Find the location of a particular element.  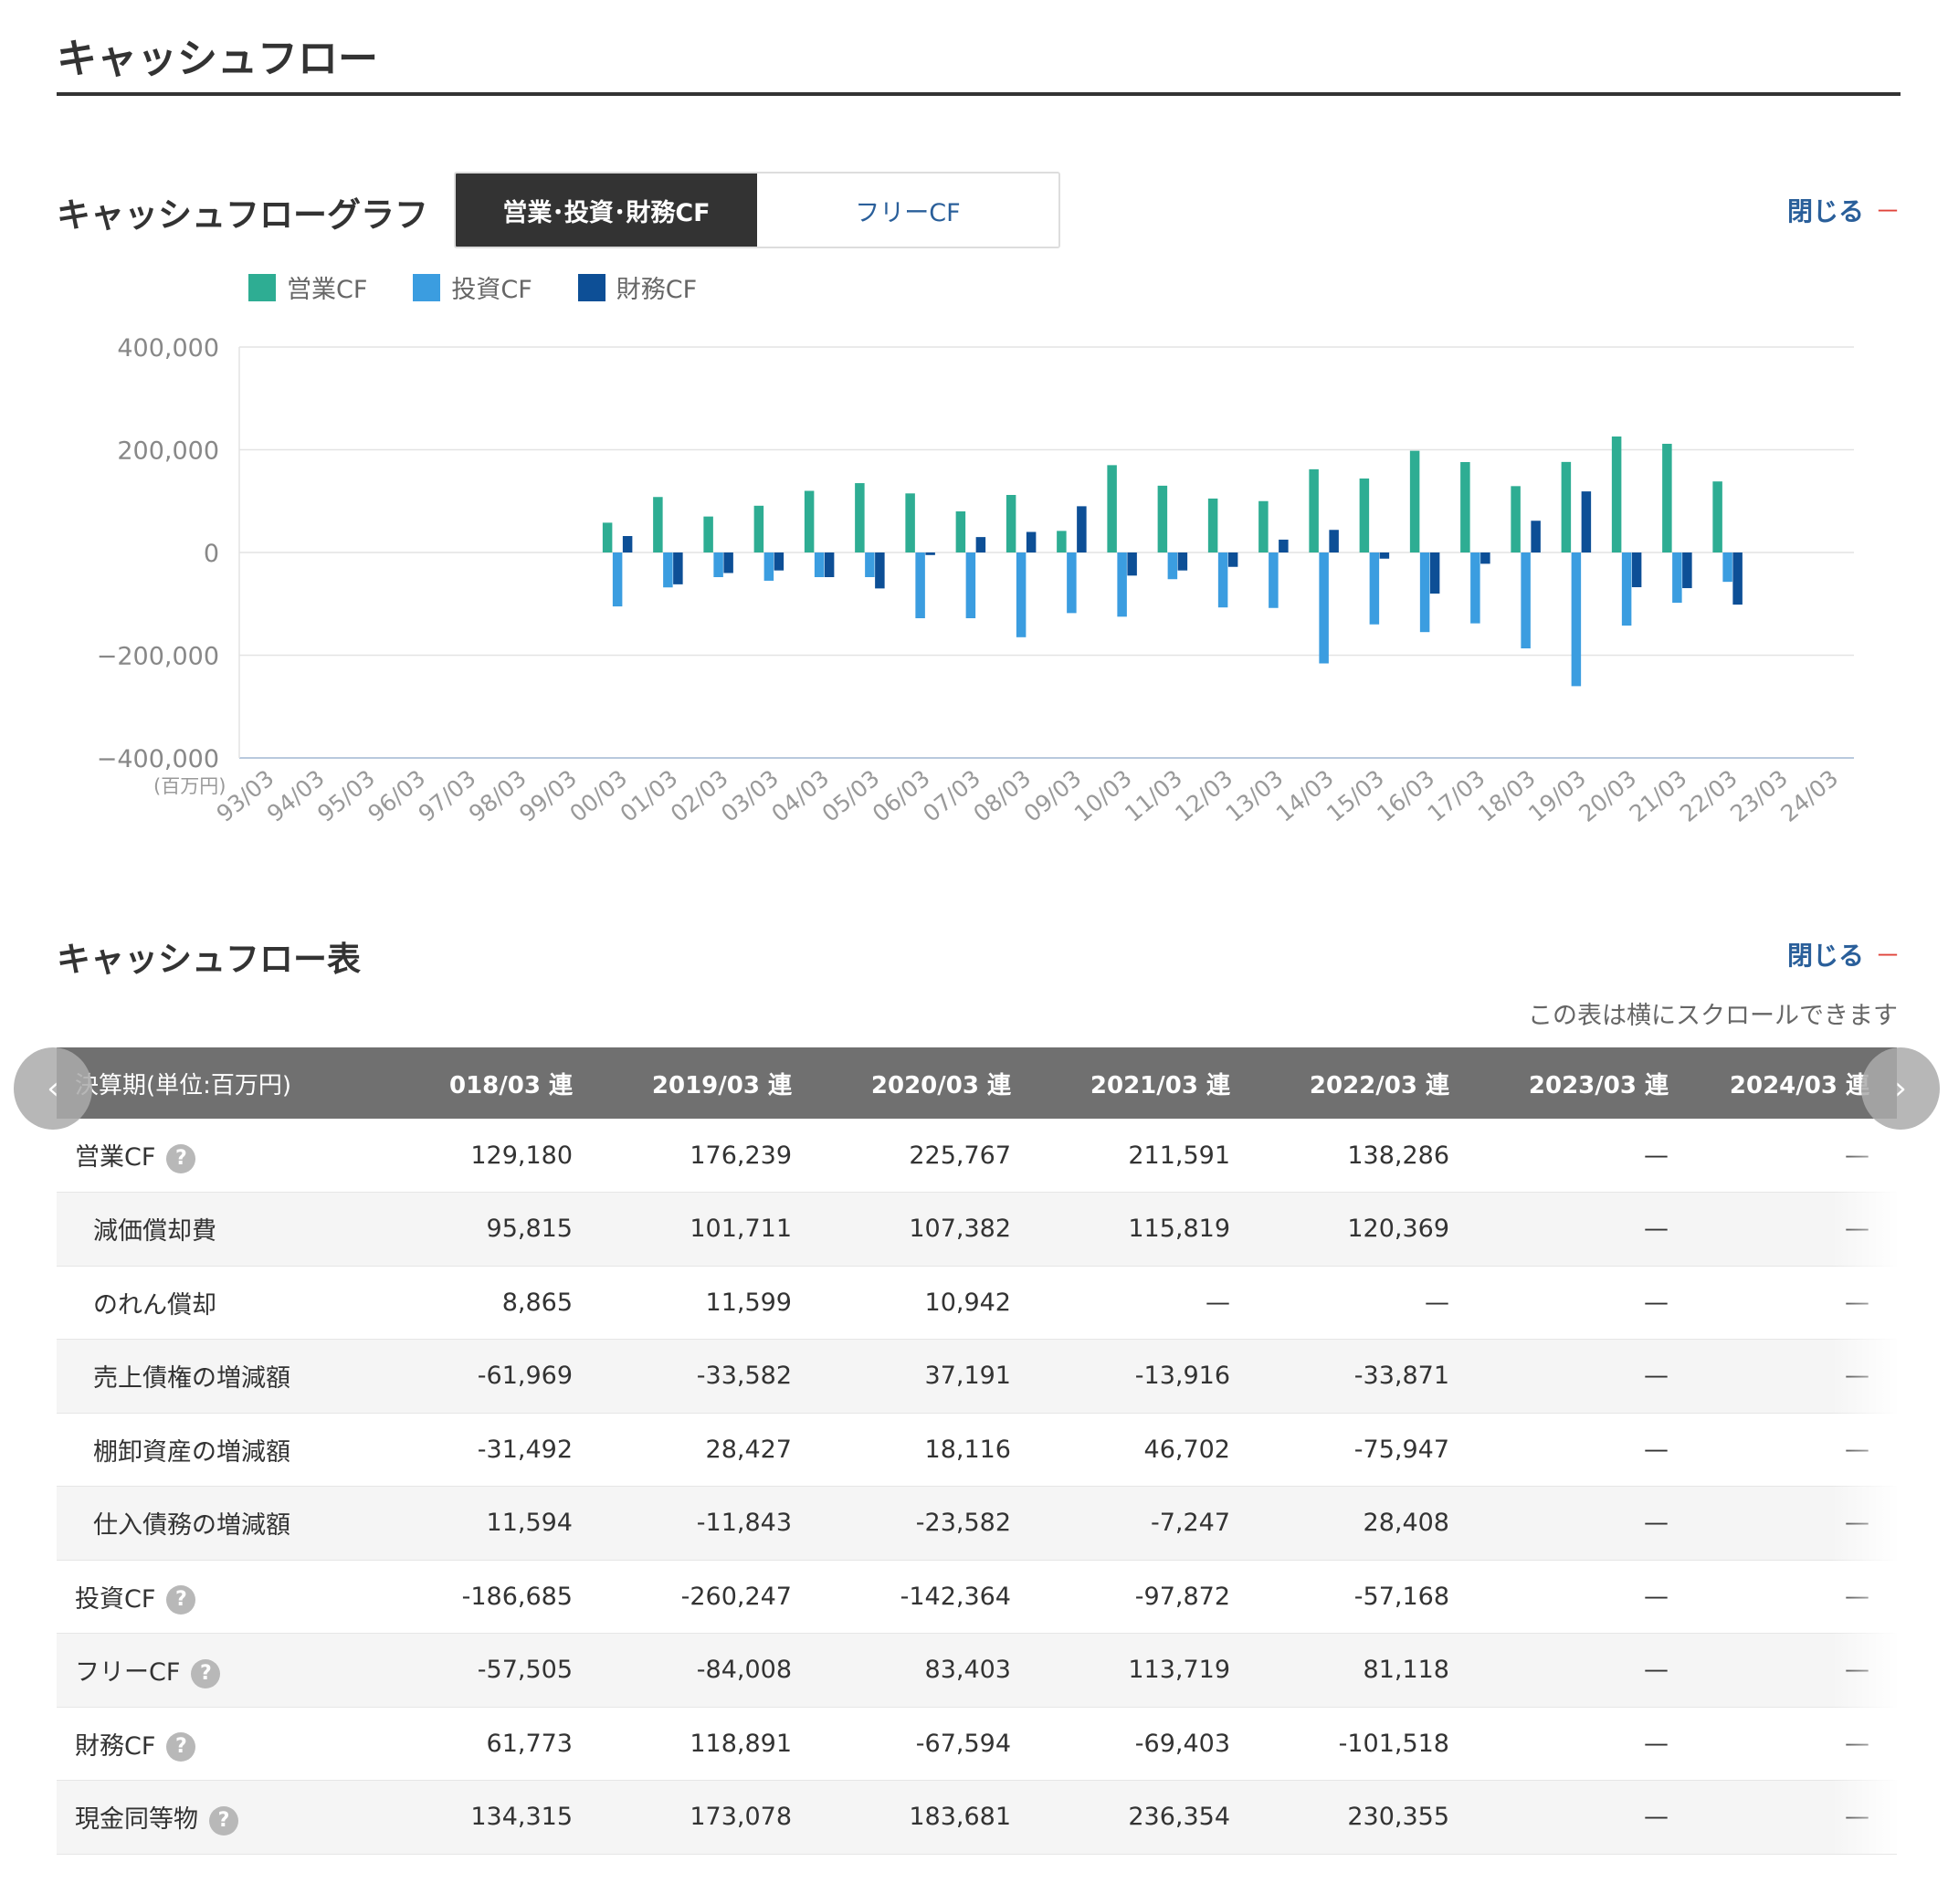

scroll-right-button: › is located at coordinates (1900, 1089).